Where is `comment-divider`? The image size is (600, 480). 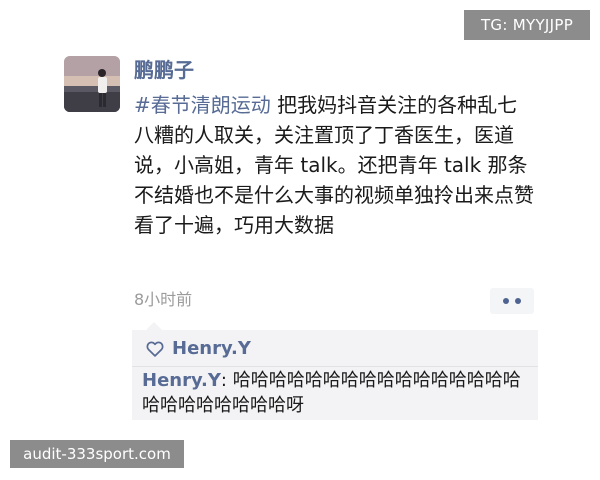 comment-divider is located at coordinates (335, 366).